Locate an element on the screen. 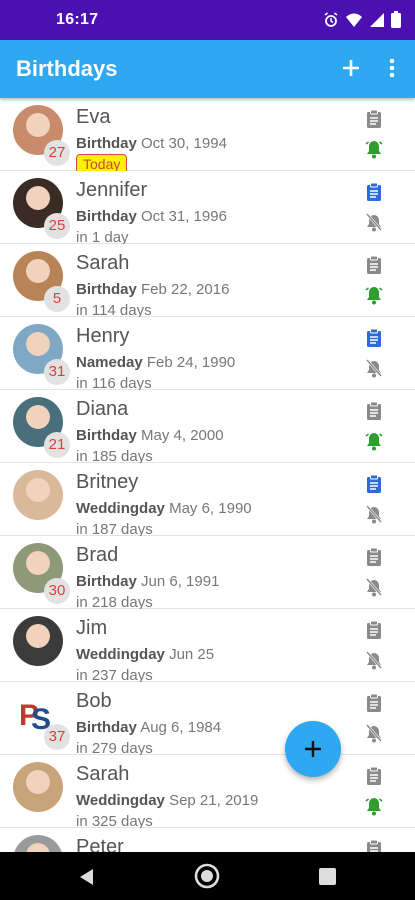  person-name: Jennifer is located at coordinates (112, 190).